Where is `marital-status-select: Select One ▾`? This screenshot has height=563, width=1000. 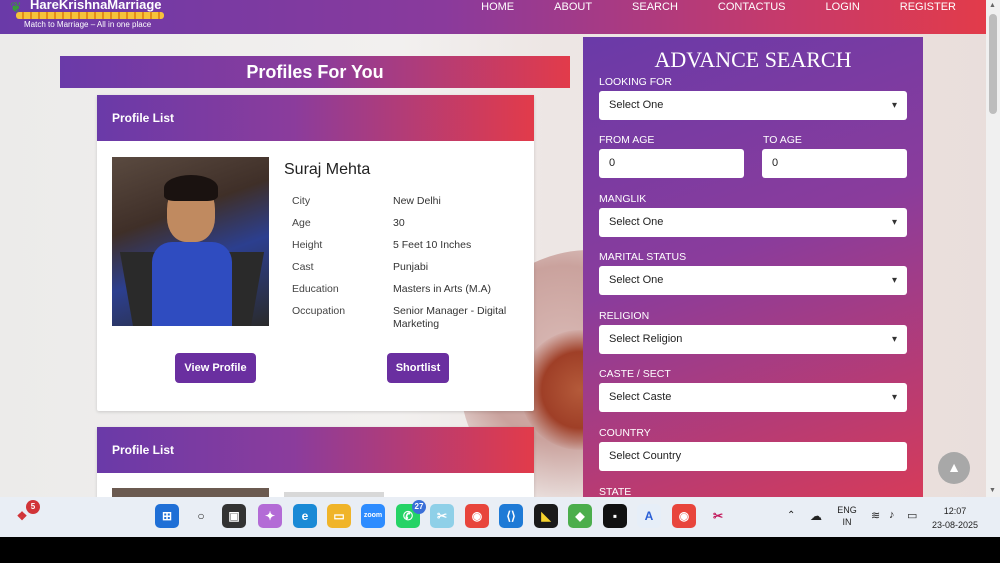
marital-status-select: Select One ▾ is located at coordinates (753, 280).